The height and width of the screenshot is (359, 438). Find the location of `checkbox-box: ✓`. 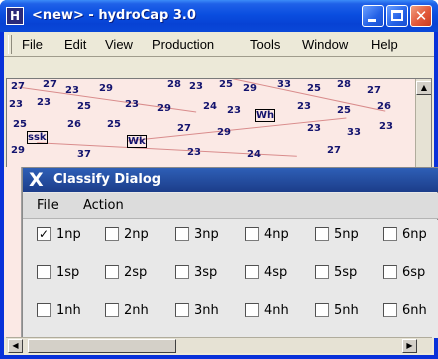

checkbox-box: ✓ is located at coordinates (44, 234).